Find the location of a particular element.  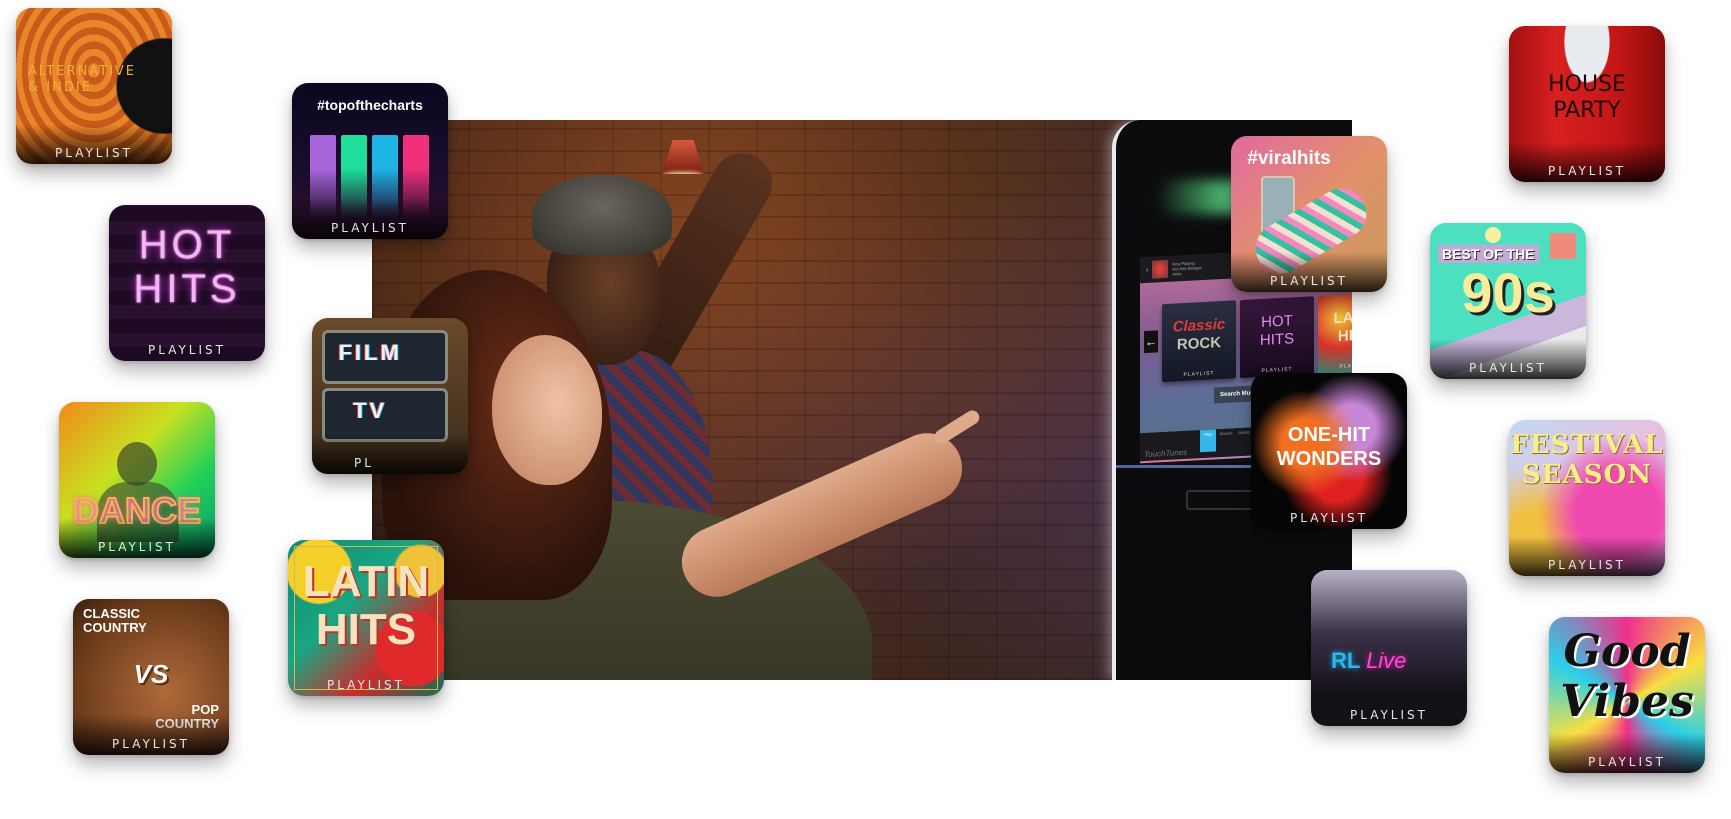

card-title: FESTIVAL SEASON is located at coordinates (1587, 460).